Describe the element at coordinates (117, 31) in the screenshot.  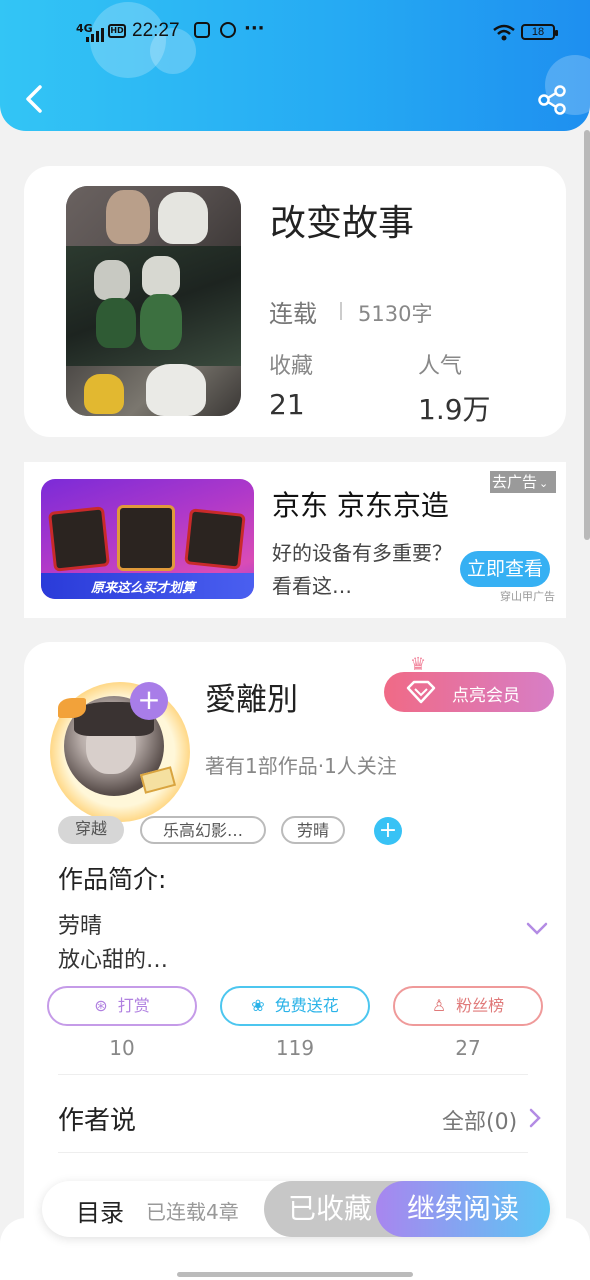
I see `hd-badge: HD` at that location.